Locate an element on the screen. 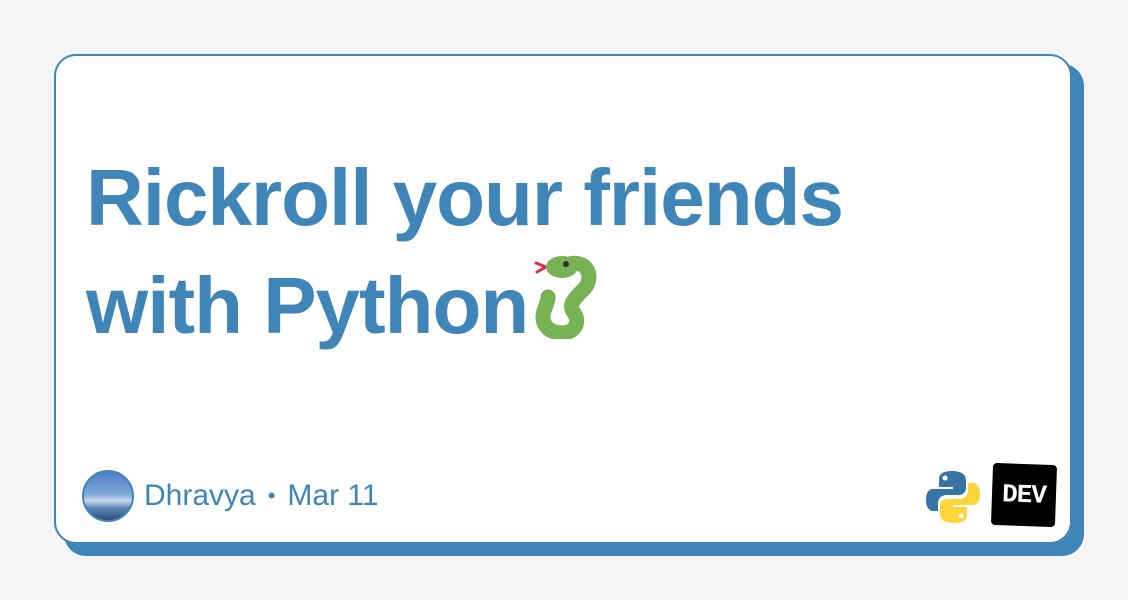  dev-logo: DEV is located at coordinates (1024, 495).